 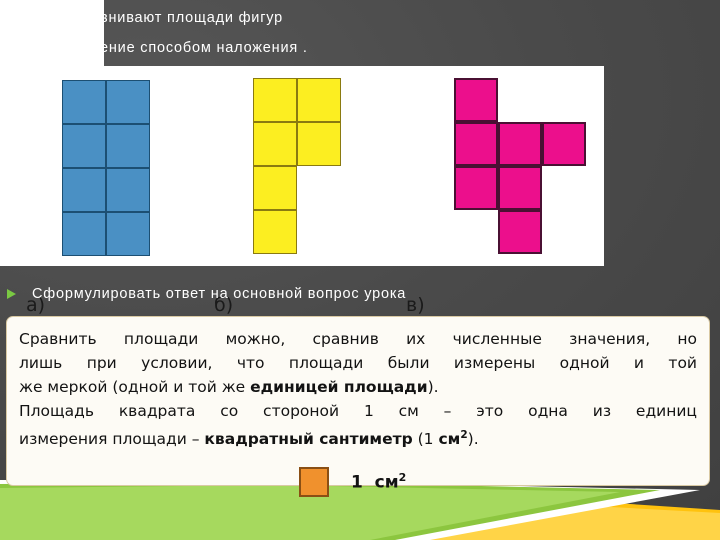 I want to click on bullet-text-1: внивают площади фигур, so click(x=192, y=18).